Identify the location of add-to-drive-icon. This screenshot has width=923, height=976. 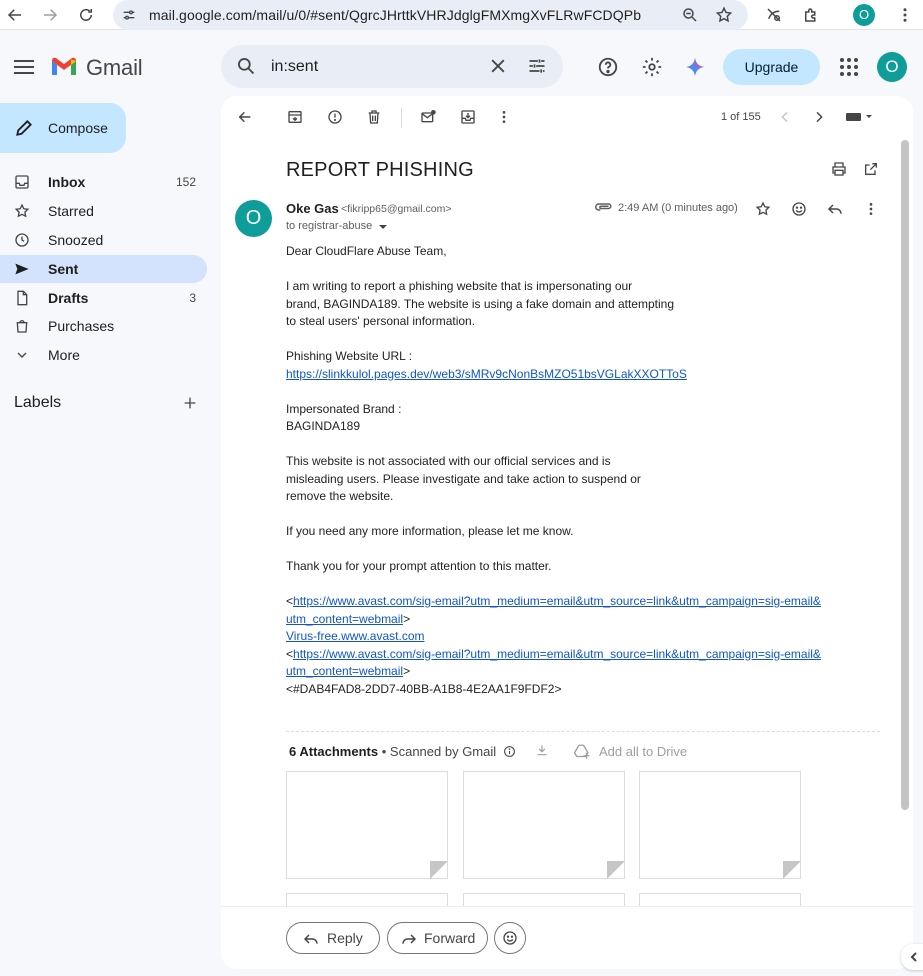
(582, 752).